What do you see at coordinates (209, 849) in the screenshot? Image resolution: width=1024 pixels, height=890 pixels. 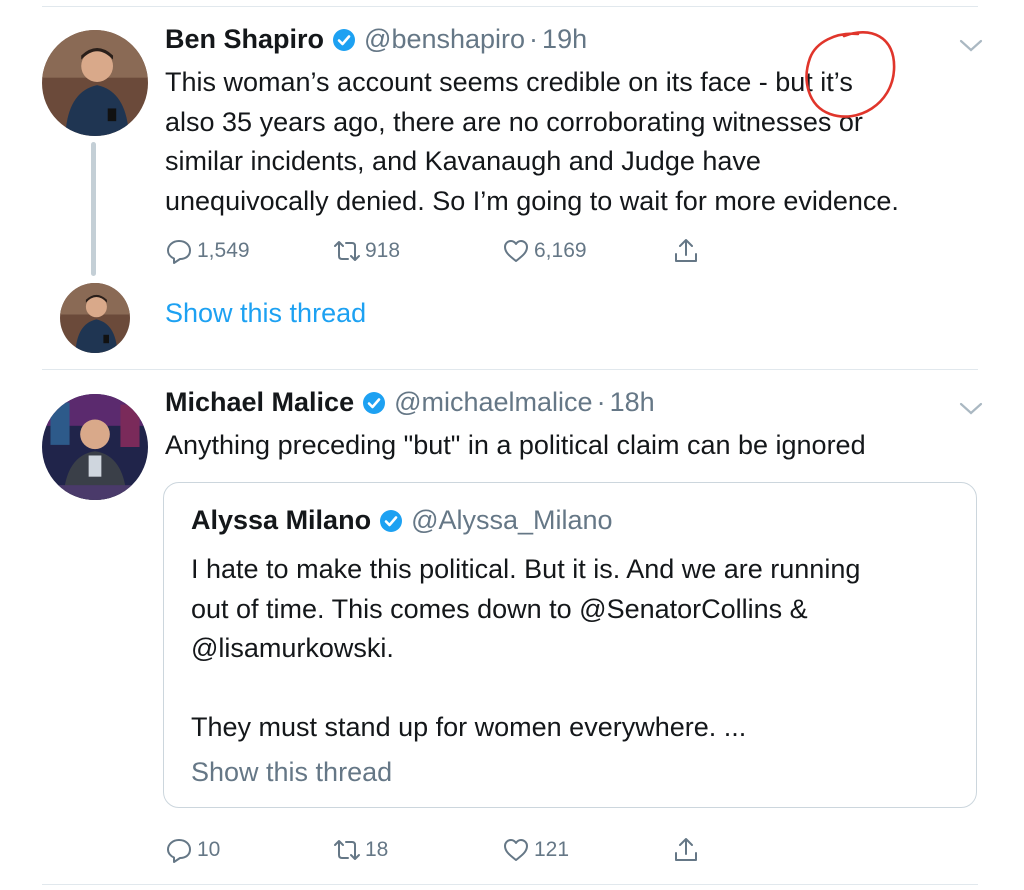 I see `reply-count: 10` at bounding box center [209, 849].